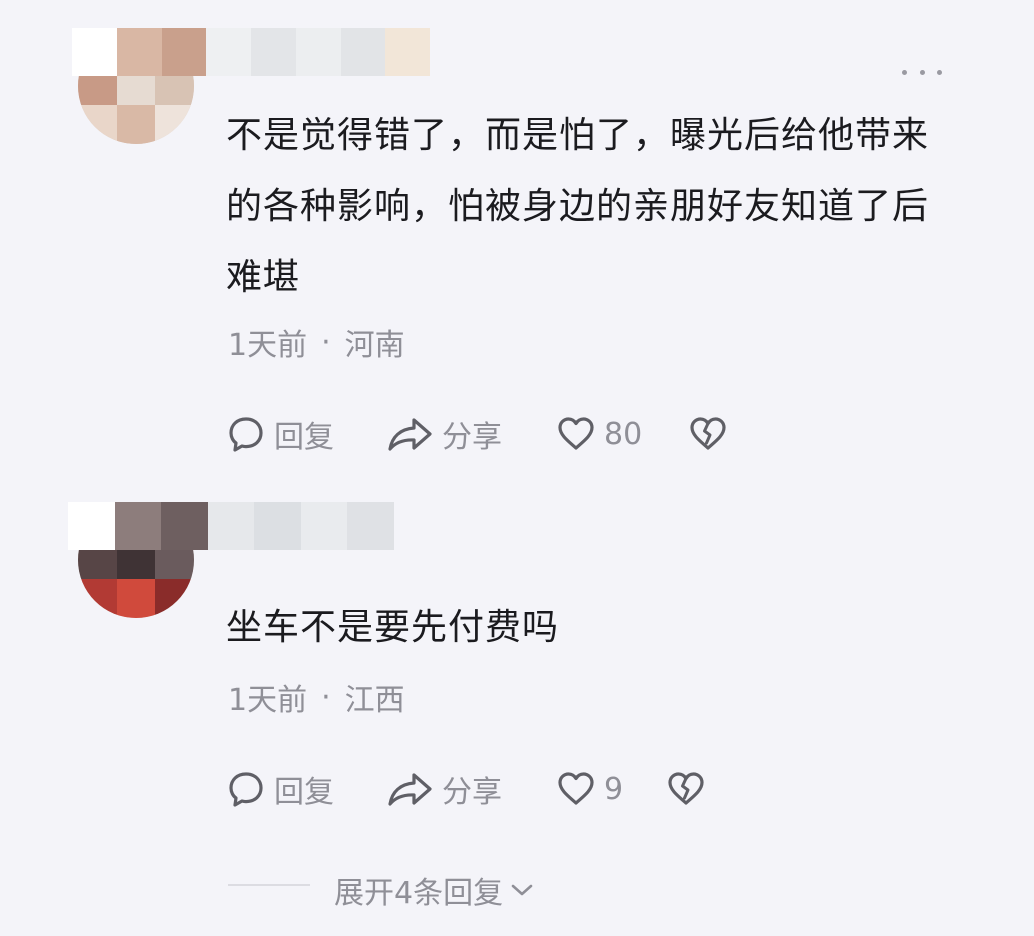 This screenshot has width=1034, height=936. I want to click on chevron-down-icon, so click(522, 890).